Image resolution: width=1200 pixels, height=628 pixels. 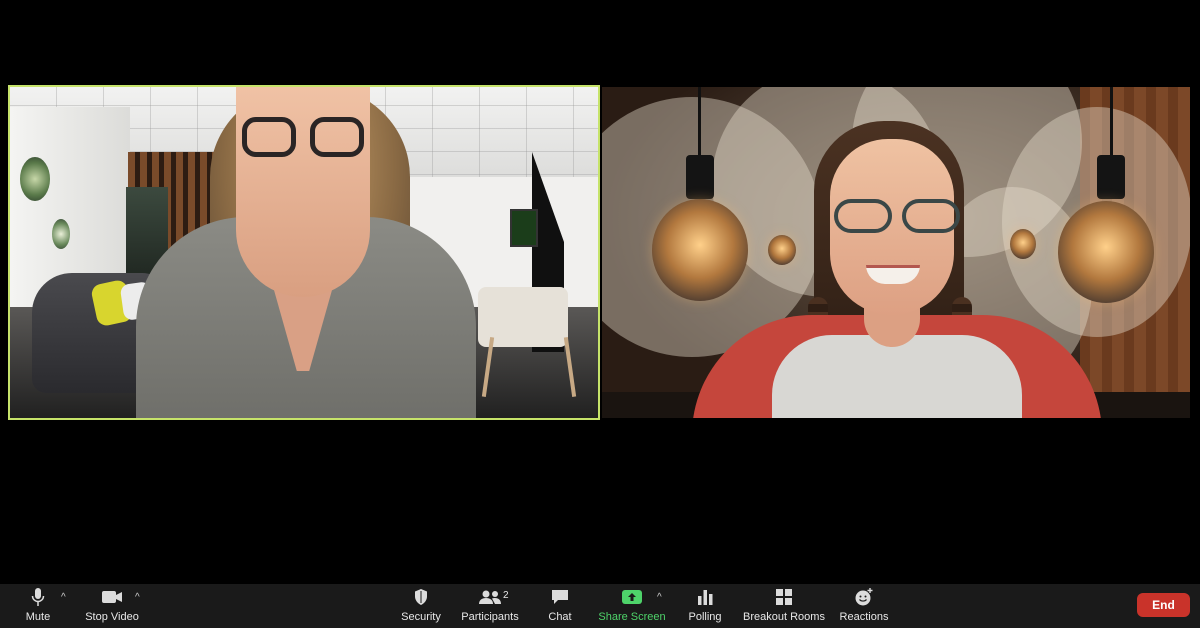 I want to click on video-camera-icon, so click(x=112, y=597).